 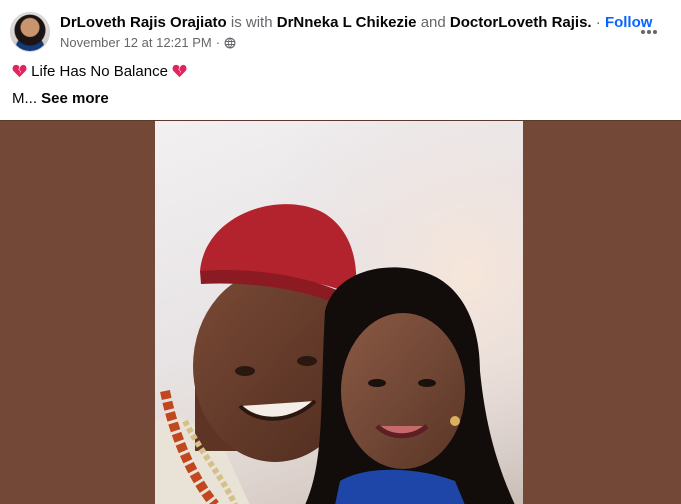 What do you see at coordinates (230, 43) in the screenshot?
I see `globe-icon` at bounding box center [230, 43].